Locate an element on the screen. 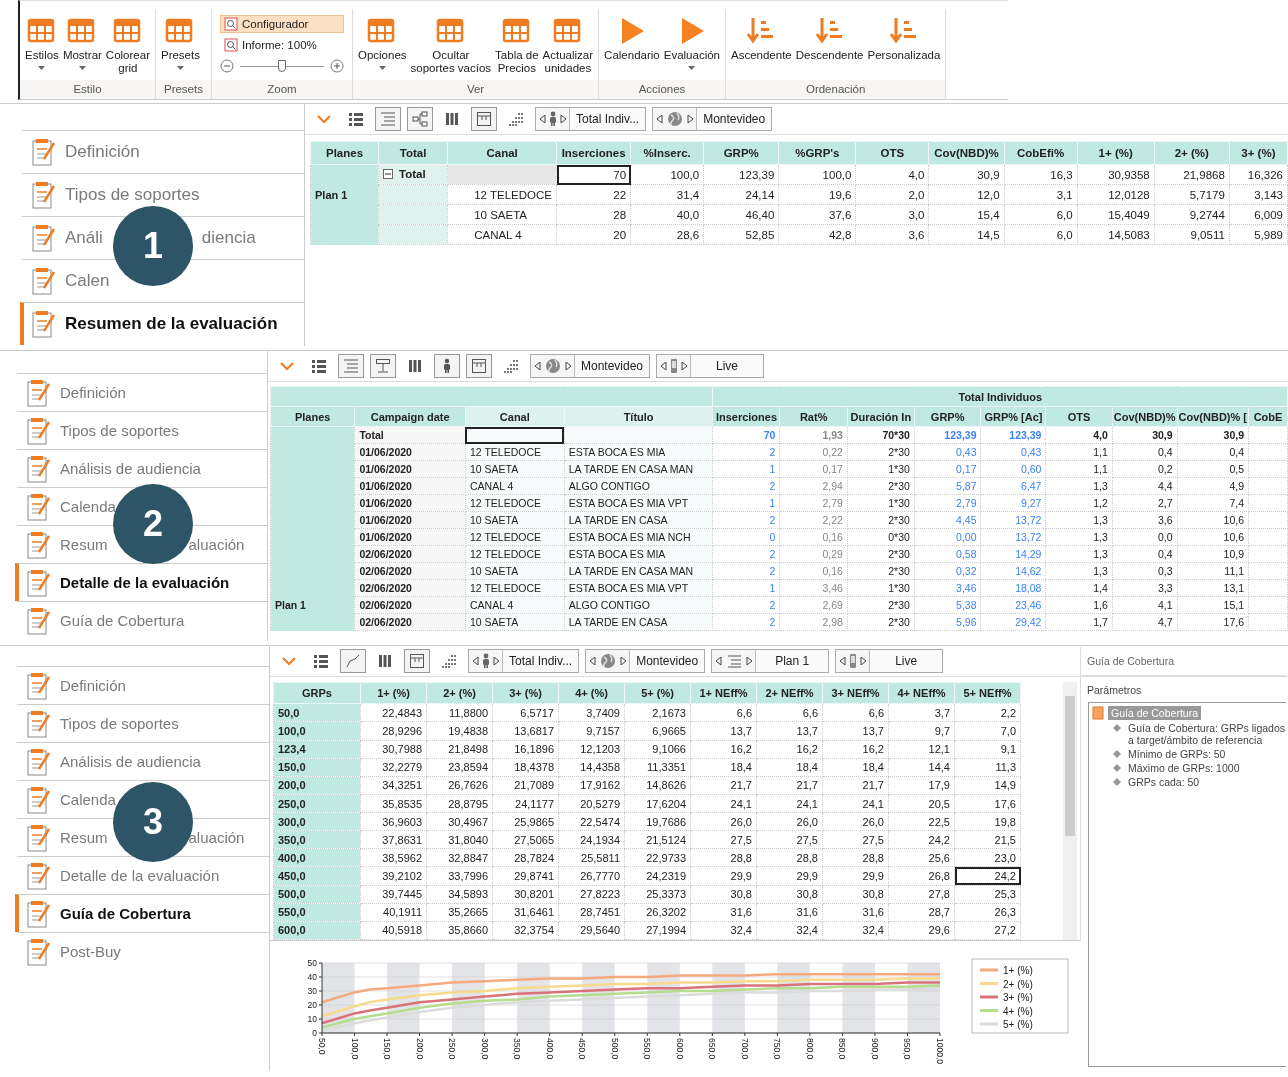 The height and width of the screenshot is (1077, 1288). sidebar-item: Post-Buy is located at coordinates (142, 951).